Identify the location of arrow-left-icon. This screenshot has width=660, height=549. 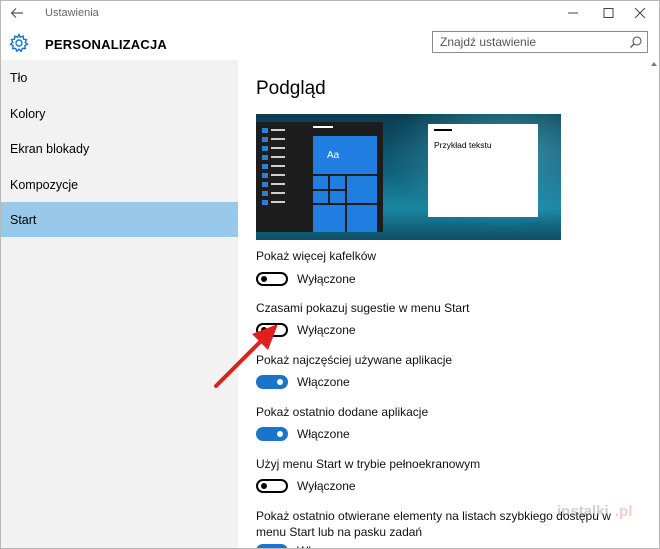
(16, 13).